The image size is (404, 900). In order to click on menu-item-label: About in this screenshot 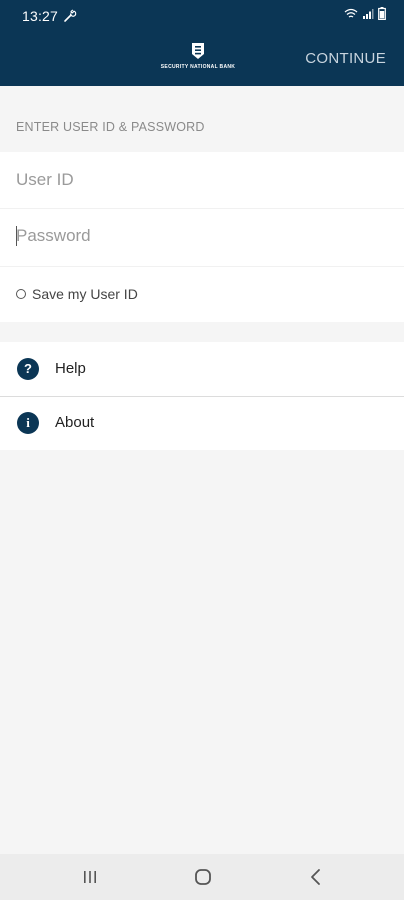, I will do `click(75, 422)`.